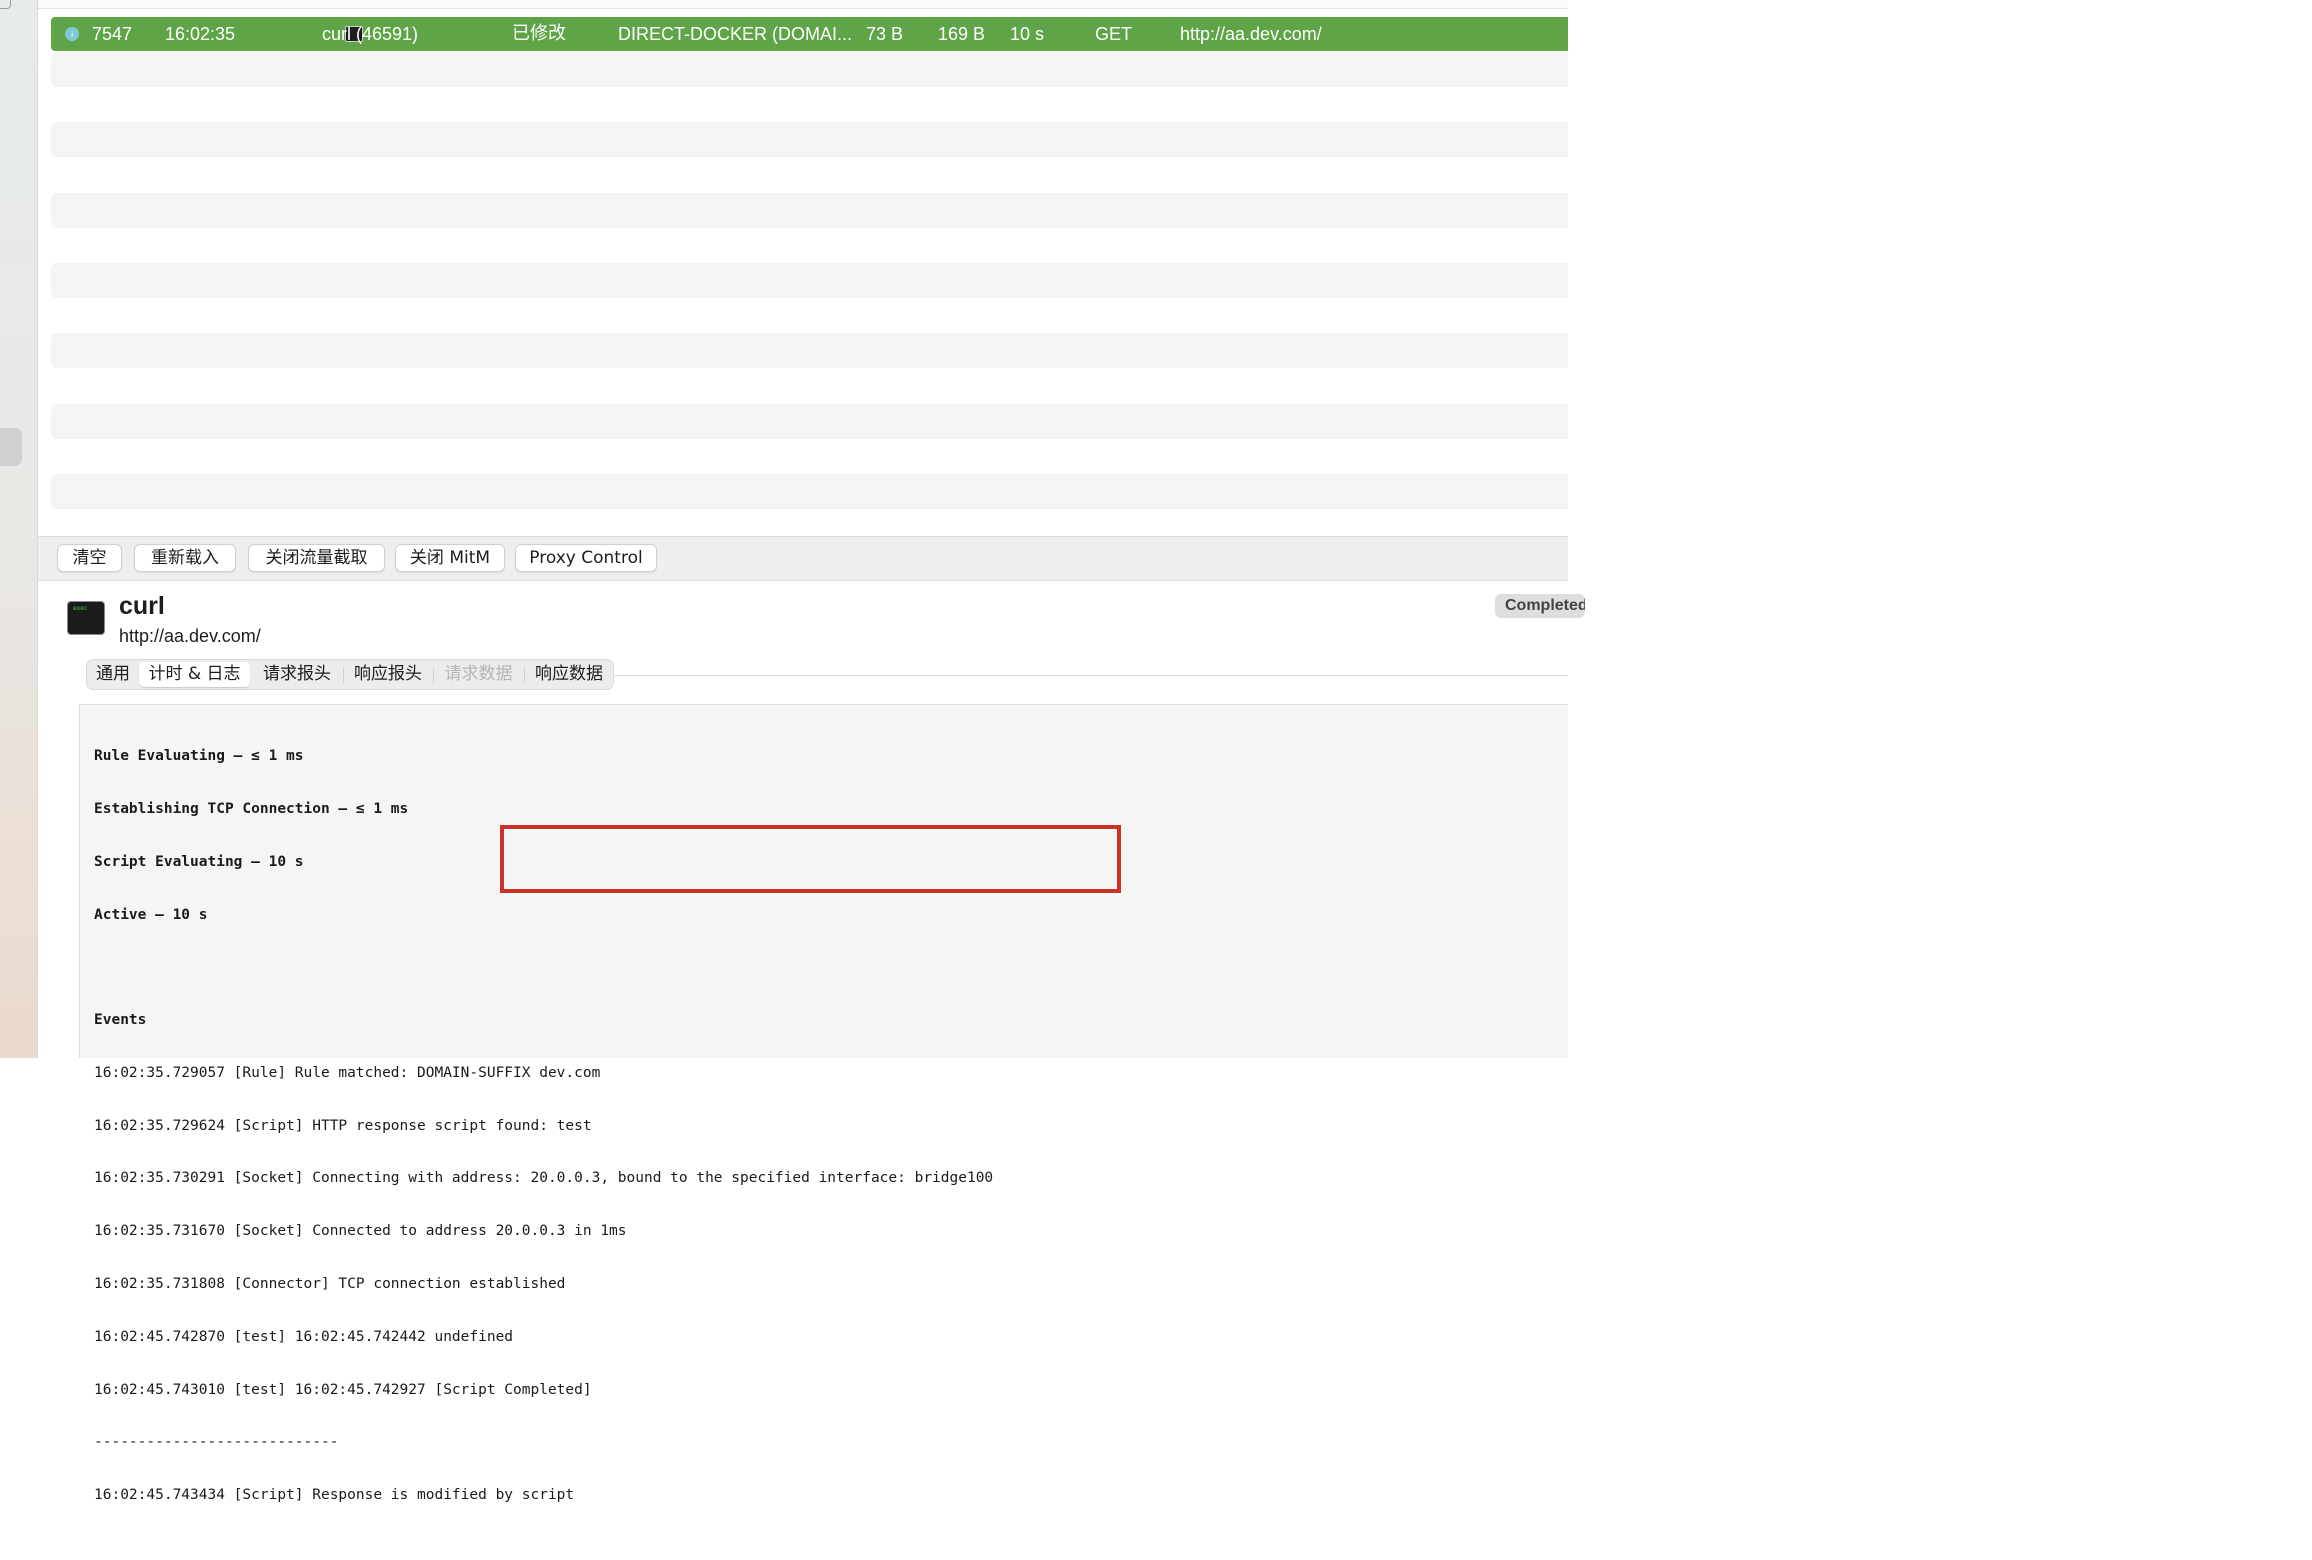 The height and width of the screenshot is (1560, 2312). I want to click on tab-request-body: 请求数据, so click(478, 674).